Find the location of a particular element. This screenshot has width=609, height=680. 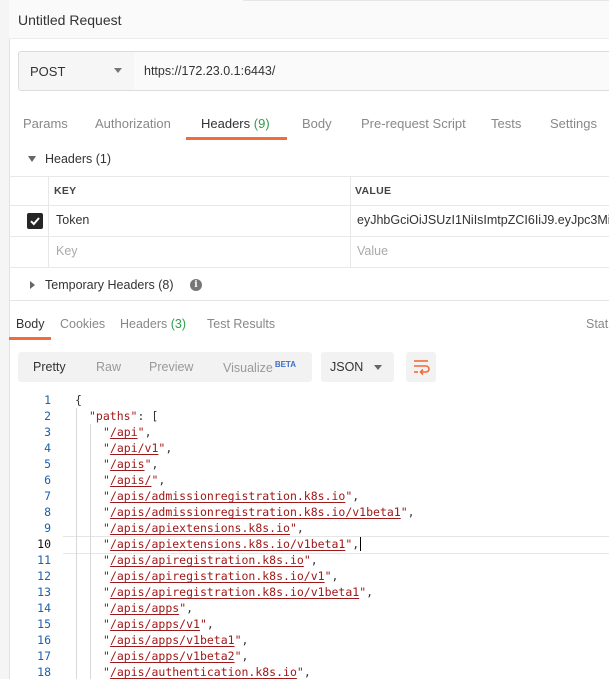

line-number: 4 is located at coordinates (47, 448).